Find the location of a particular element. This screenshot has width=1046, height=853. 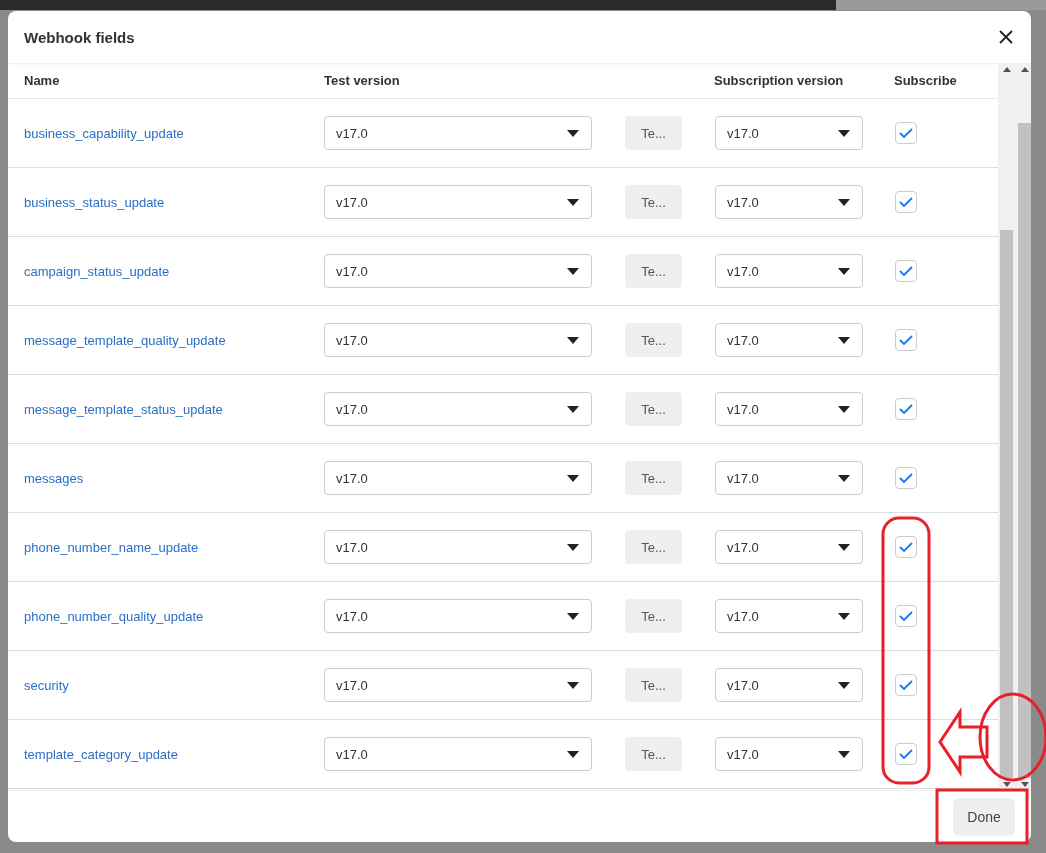

field-name-link: messages is located at coordinates (174, 478).